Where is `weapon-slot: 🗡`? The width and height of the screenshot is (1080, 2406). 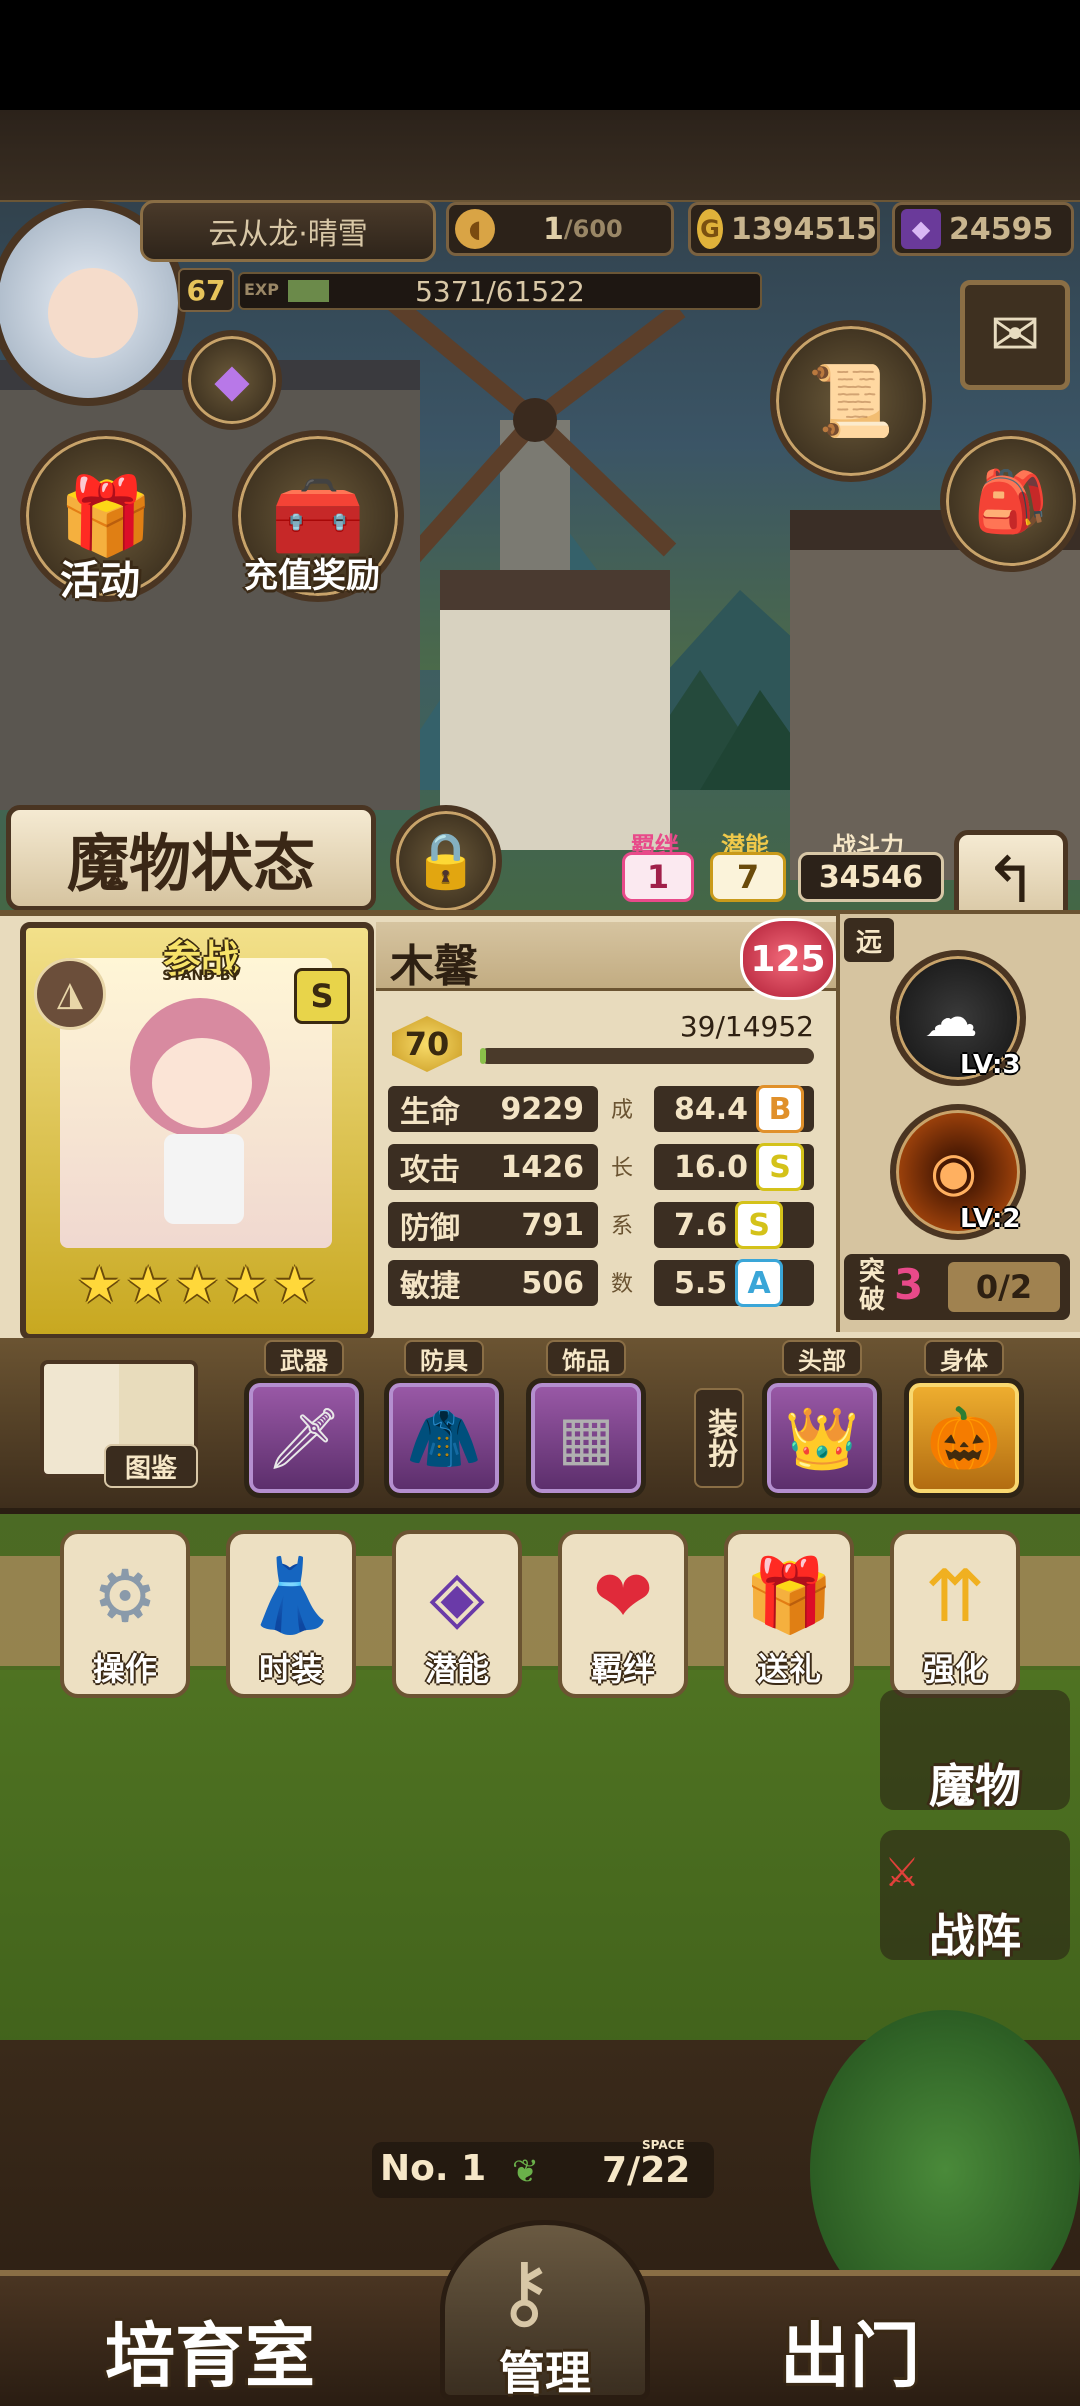 weapon-slot: 🗡 is located at coordinates (304, 1438).